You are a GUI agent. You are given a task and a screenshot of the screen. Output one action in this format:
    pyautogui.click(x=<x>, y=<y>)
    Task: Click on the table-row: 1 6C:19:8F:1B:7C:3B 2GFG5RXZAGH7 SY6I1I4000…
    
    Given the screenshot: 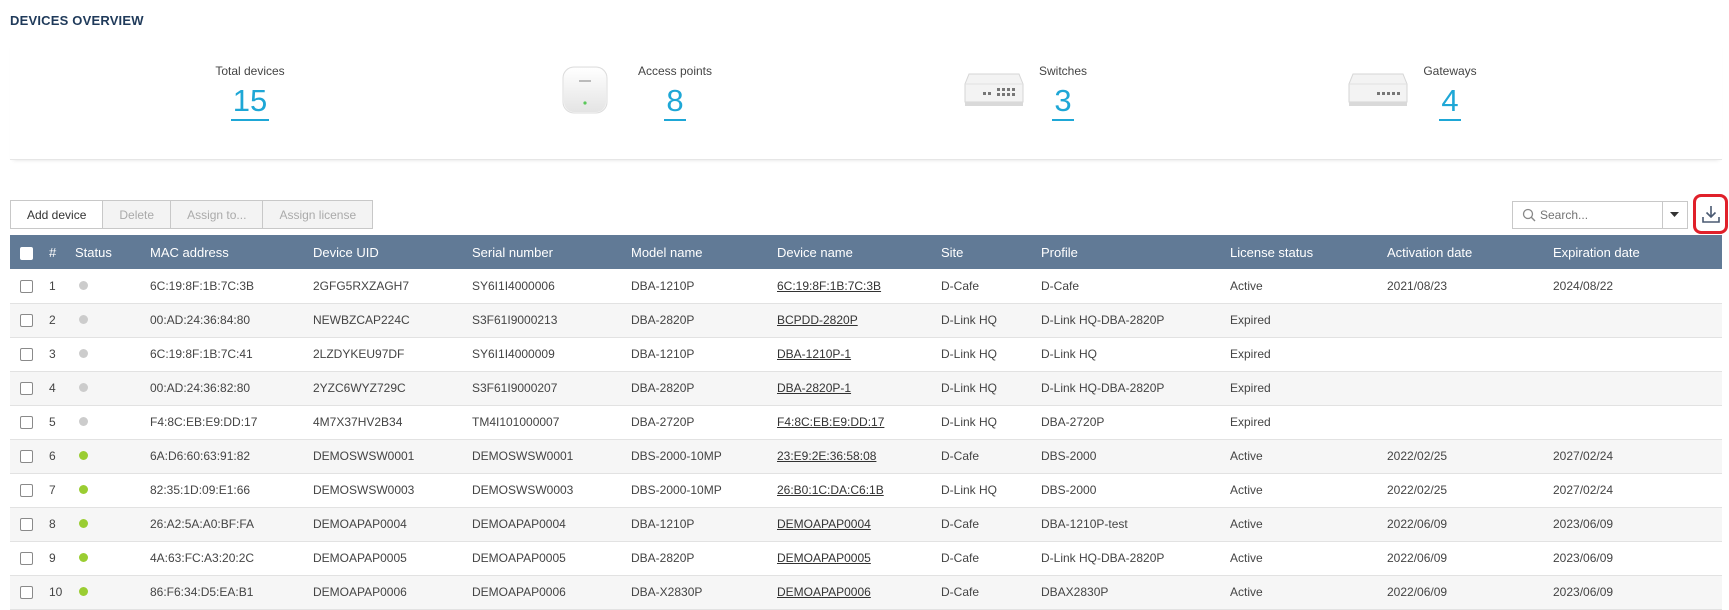 What is the action you would take?
    pyautogui.click(x=866, y=286)
    